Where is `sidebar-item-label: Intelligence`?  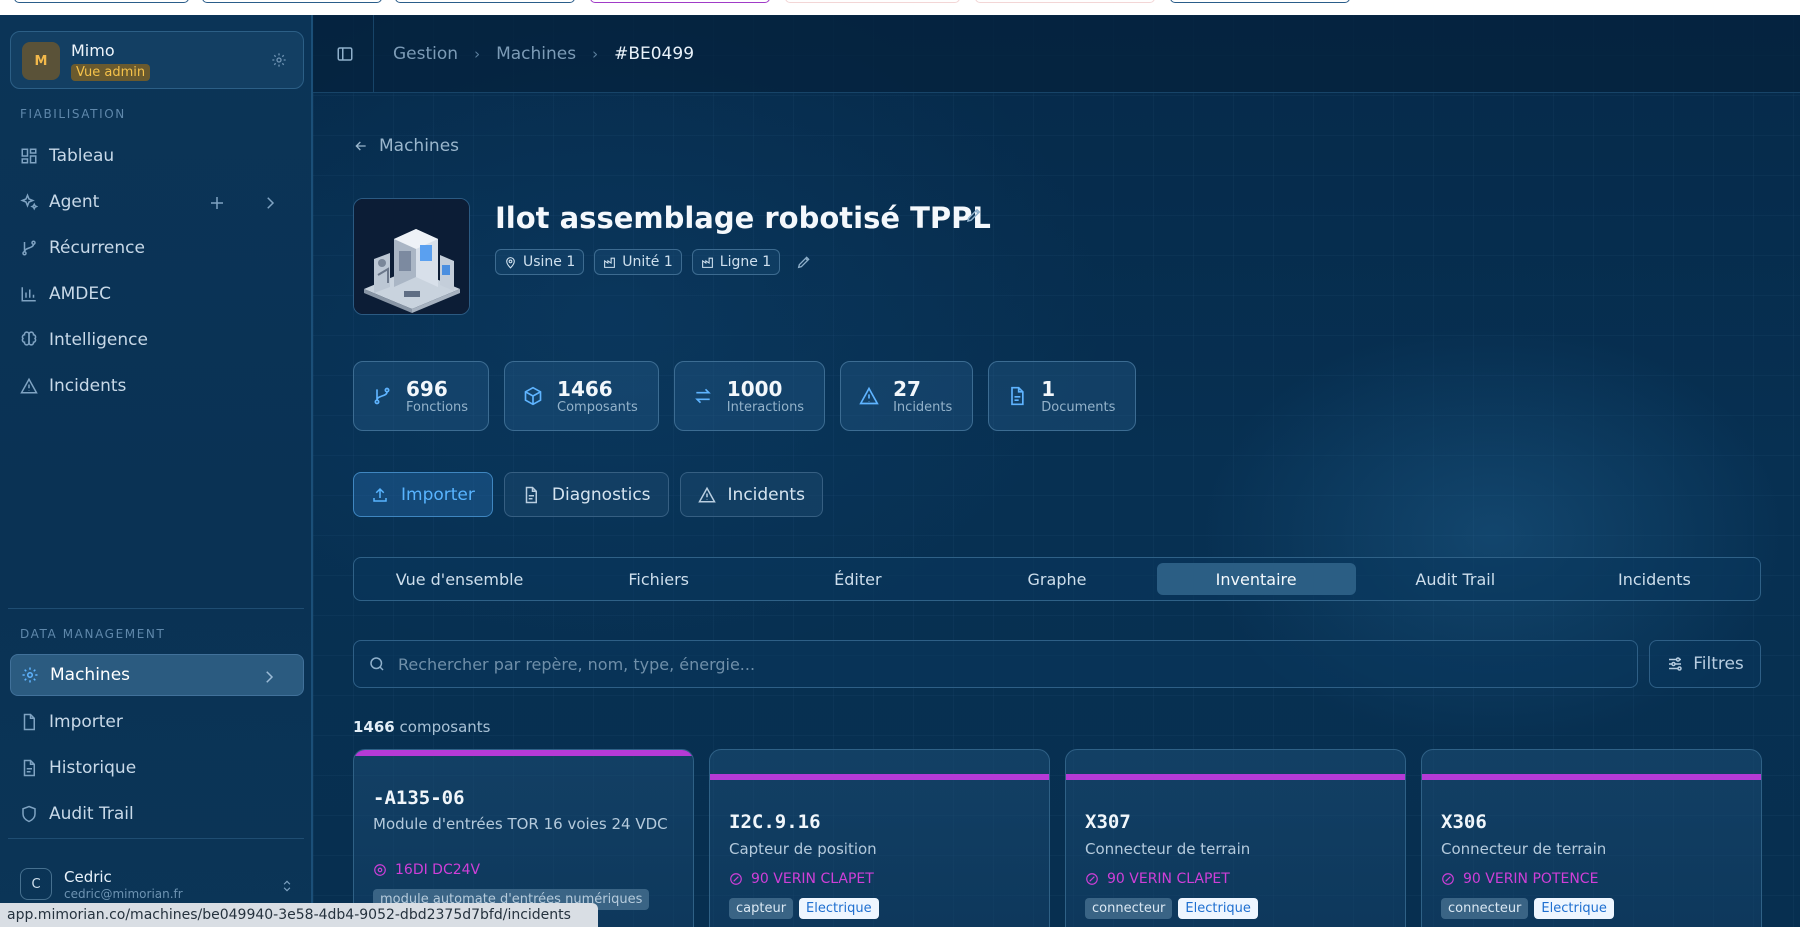 sidebar-item-label: Intelligence is located at coordinates (98, 340).